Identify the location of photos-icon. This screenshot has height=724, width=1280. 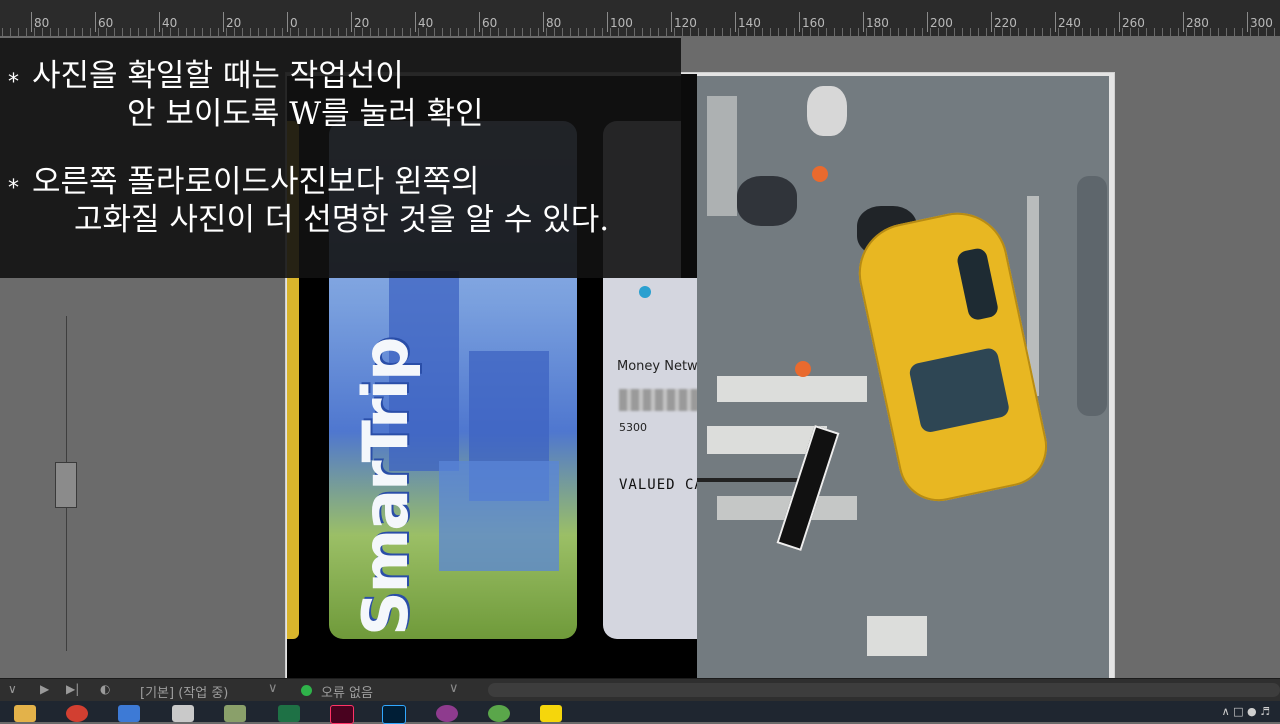
(129, 713).